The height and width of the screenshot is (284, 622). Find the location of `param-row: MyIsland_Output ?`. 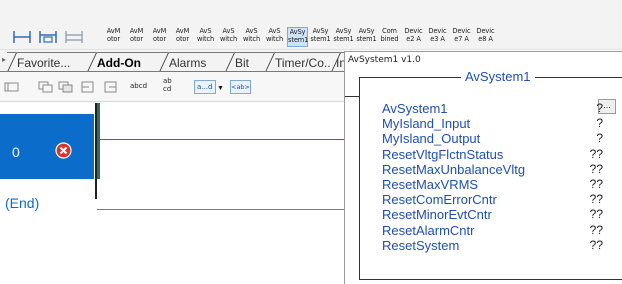

param-row: MyIsland_Output ? is located at coordinates (502, 138).